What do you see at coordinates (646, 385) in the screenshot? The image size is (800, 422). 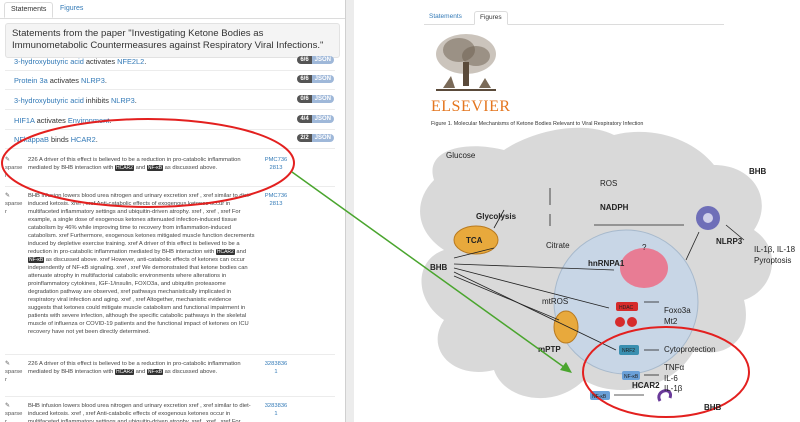 I see `label-hcar2: HCAR2` at bounding box center [646, 385].